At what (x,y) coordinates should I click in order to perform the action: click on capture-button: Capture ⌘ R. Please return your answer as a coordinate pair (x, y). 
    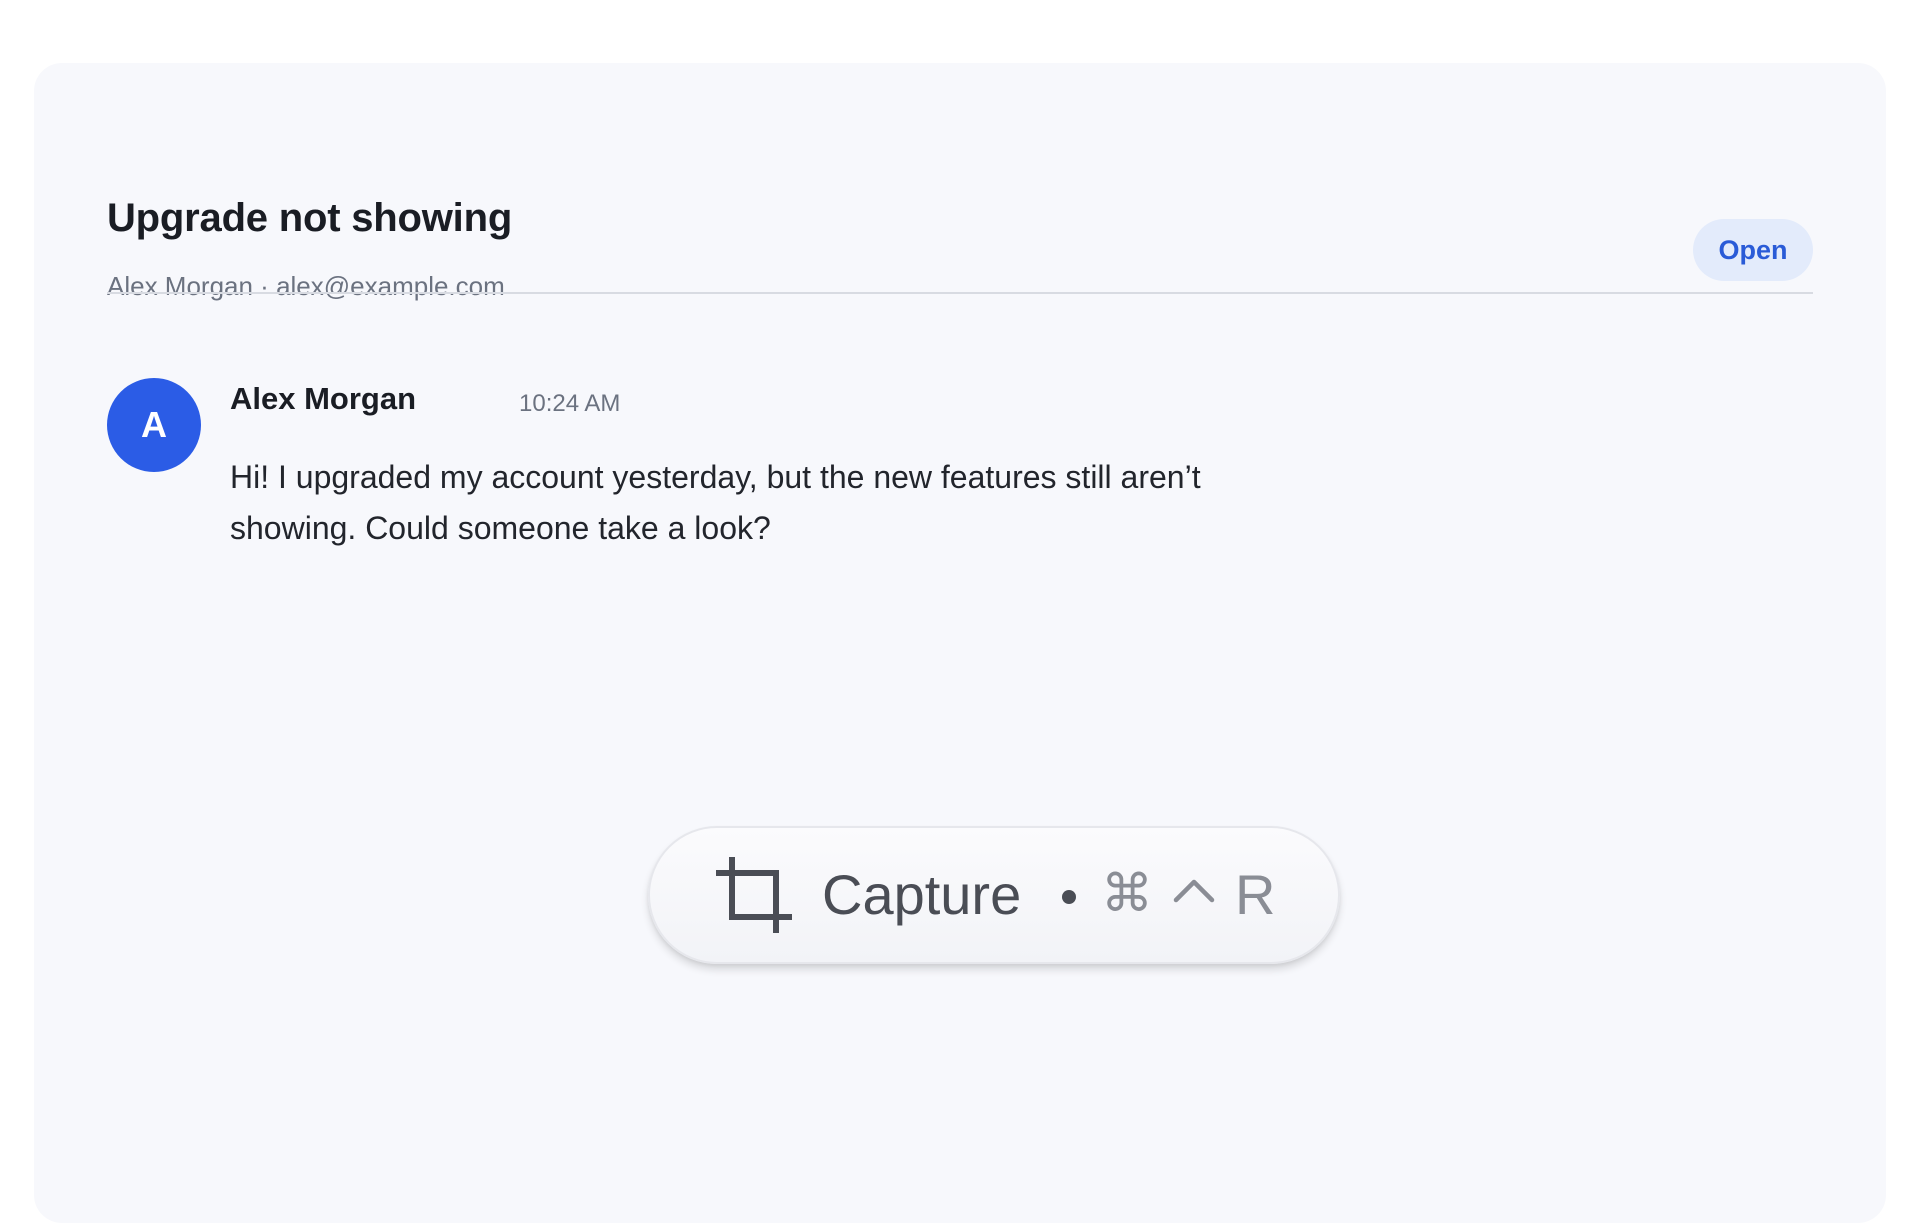
    Looking at the image, I should click on (994, 895).